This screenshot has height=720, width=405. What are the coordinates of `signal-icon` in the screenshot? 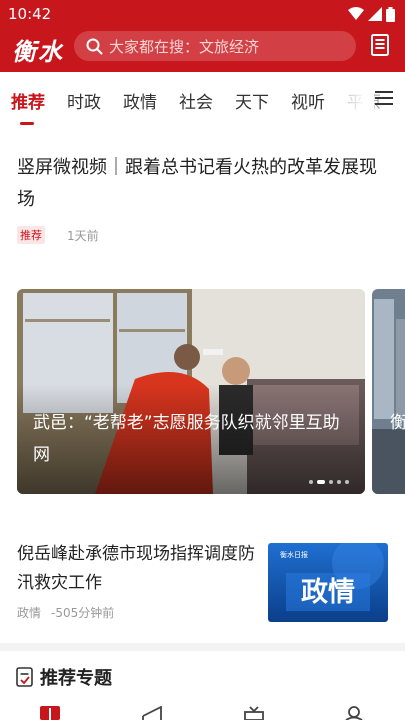 It's located at (375, 14).